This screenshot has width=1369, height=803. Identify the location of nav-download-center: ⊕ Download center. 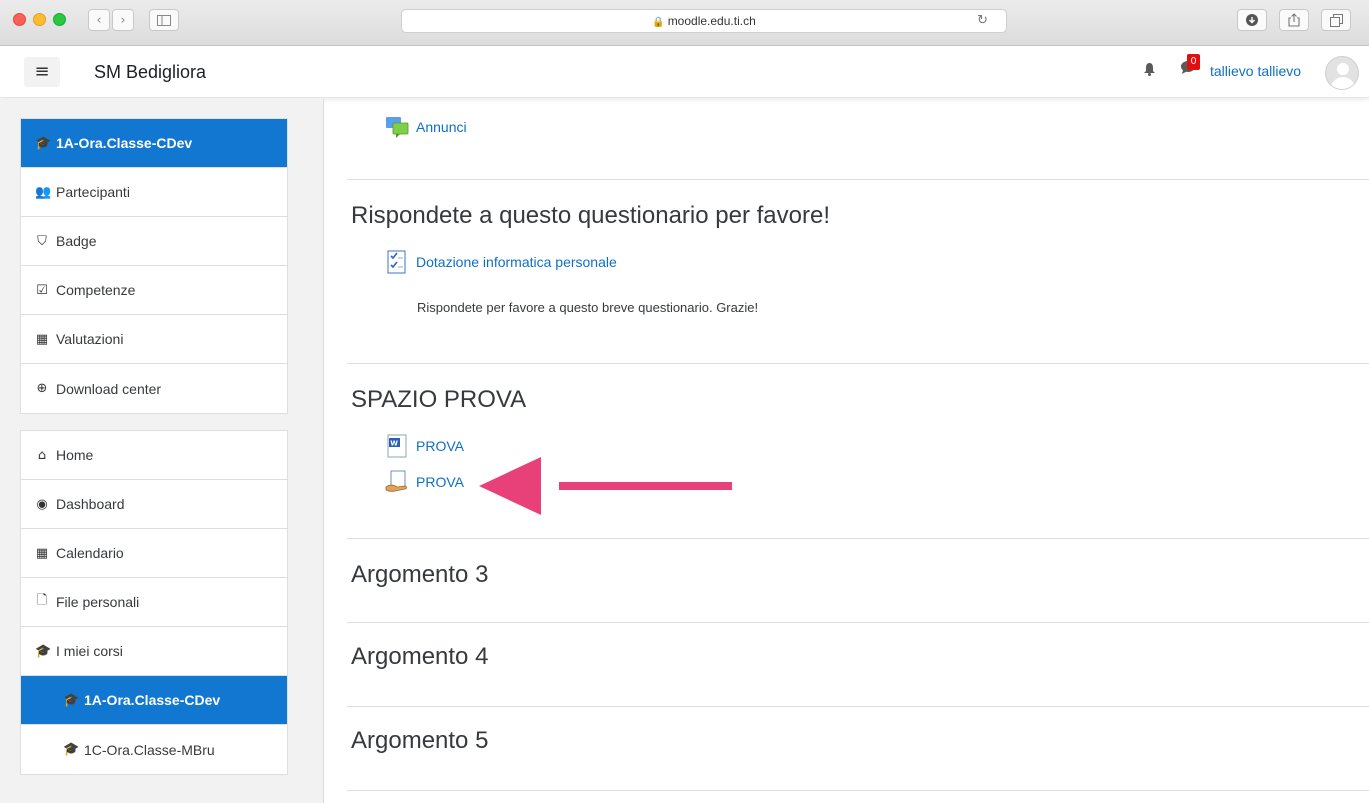
(154, 388).